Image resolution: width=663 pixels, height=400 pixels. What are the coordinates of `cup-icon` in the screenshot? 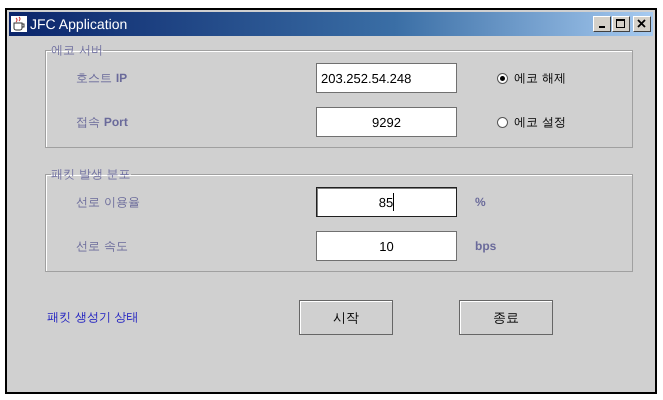 It's located at (19, 24).